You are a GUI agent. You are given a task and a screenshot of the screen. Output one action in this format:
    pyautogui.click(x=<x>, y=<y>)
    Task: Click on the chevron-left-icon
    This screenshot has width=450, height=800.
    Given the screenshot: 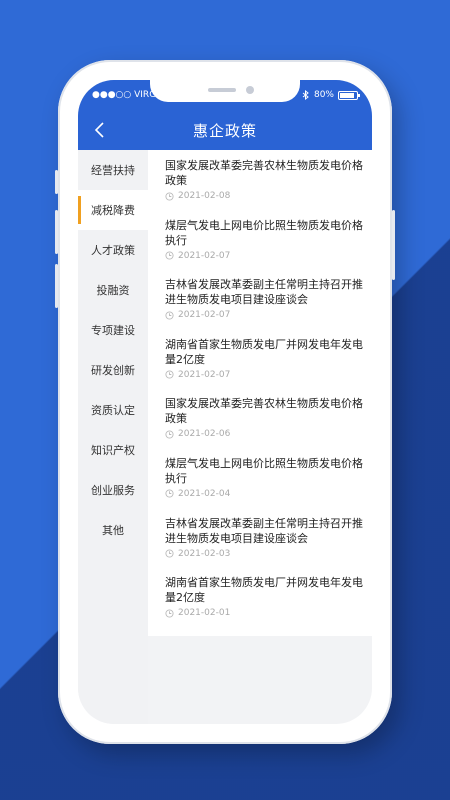 What is the action you would take?
    pyautogui.click(x=99, y=130)
    